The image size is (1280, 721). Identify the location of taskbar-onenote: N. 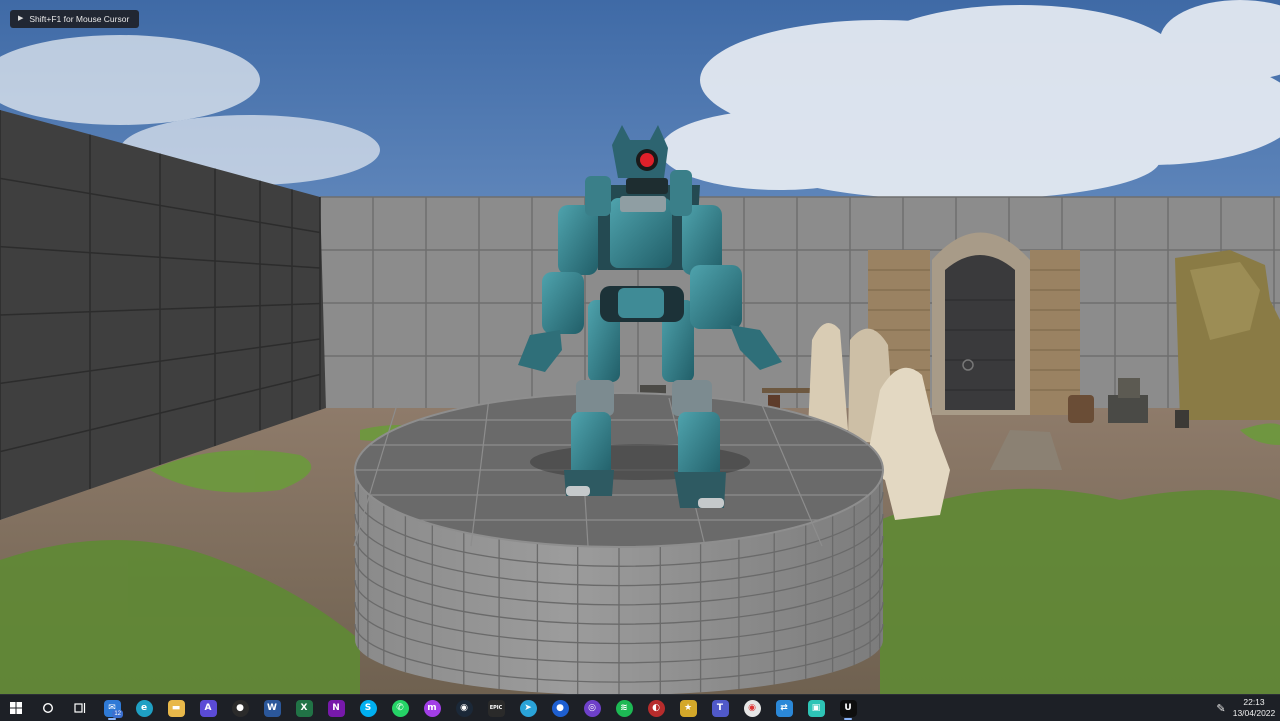
(336, 708).